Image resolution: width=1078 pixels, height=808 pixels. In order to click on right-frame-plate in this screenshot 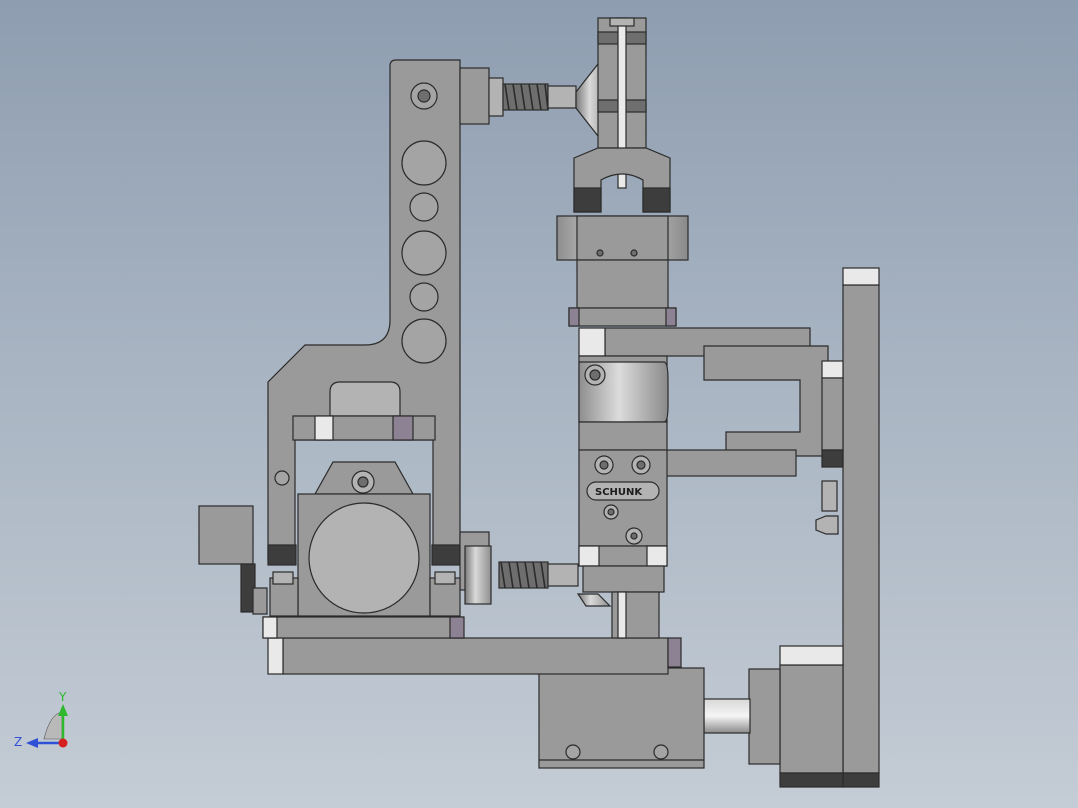, I will do `click(861, 527)`.